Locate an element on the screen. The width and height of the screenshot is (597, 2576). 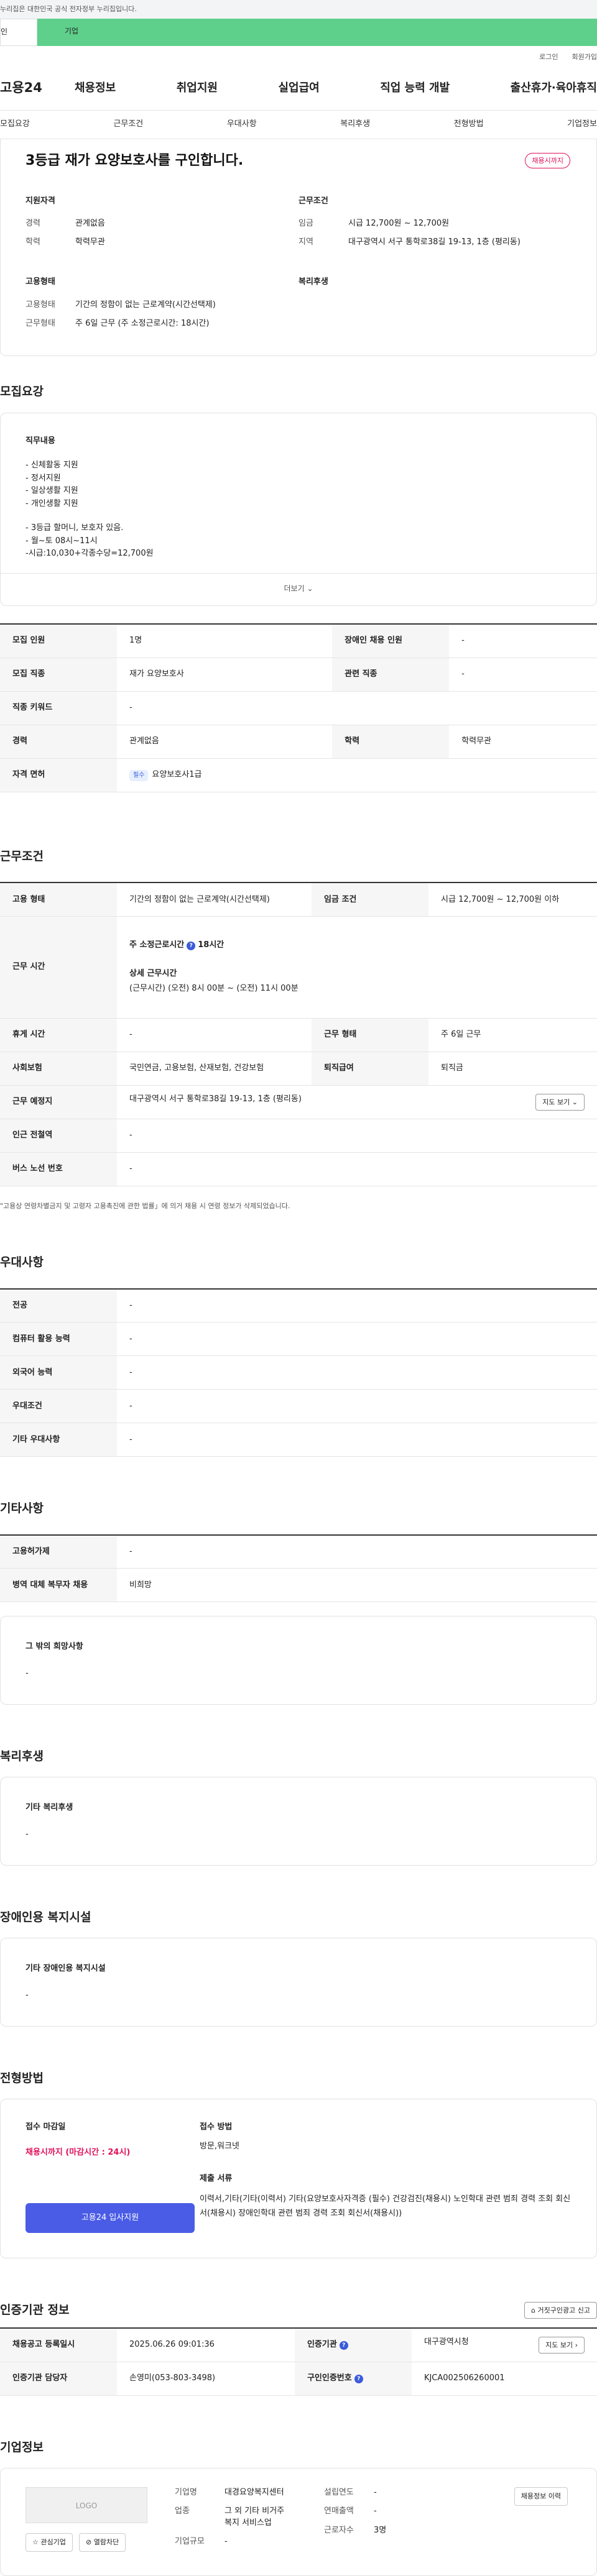
block-button: ⊘ 열람차단 is located at coordinates (102, 2542).